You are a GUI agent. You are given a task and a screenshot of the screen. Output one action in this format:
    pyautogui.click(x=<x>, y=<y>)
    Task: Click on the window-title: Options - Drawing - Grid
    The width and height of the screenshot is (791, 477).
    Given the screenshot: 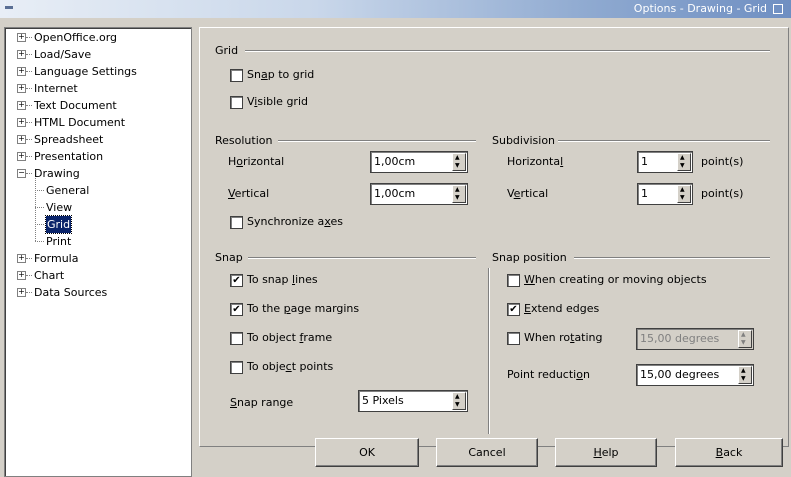 What is the action you would take?
    pyautogui.click(x=700, y=8)
    